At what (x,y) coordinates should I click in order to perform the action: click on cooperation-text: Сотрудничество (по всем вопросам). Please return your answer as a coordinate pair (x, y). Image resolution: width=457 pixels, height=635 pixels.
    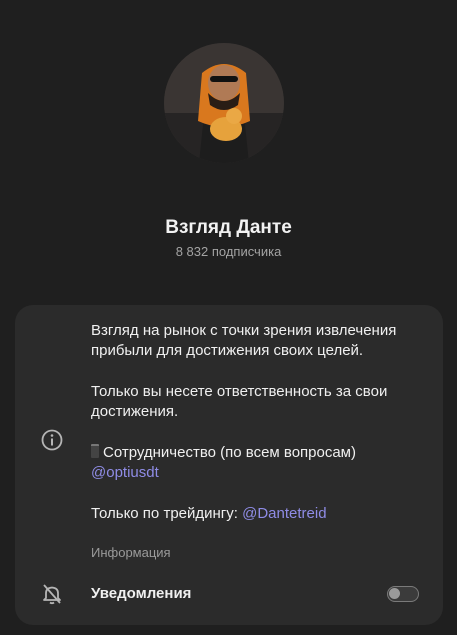
    Looking at the image, I should click on (229, 452).